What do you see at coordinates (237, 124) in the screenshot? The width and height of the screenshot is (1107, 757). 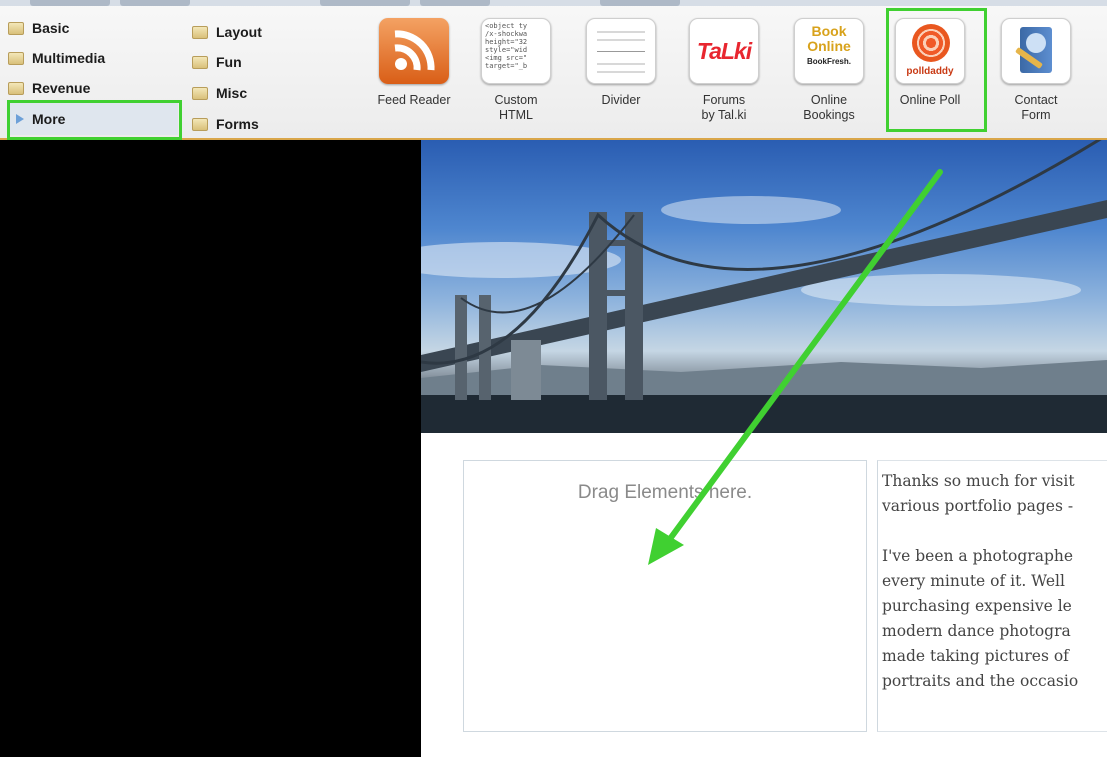 I see `category-label: Forms` at bounding box center [237, 124].